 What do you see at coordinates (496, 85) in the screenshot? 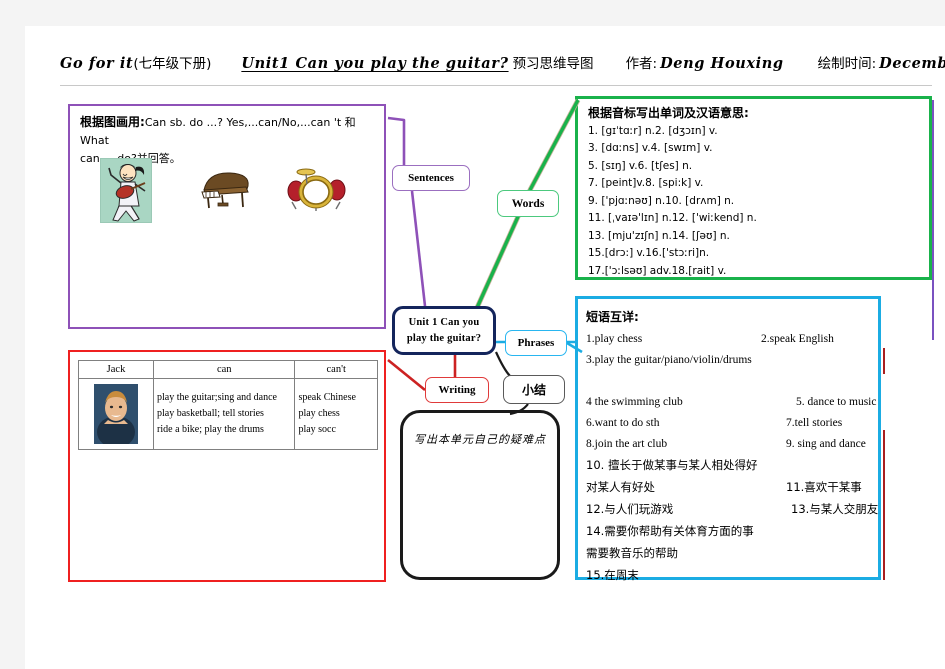
I see `header-divider` at bounding box center [496, 85].